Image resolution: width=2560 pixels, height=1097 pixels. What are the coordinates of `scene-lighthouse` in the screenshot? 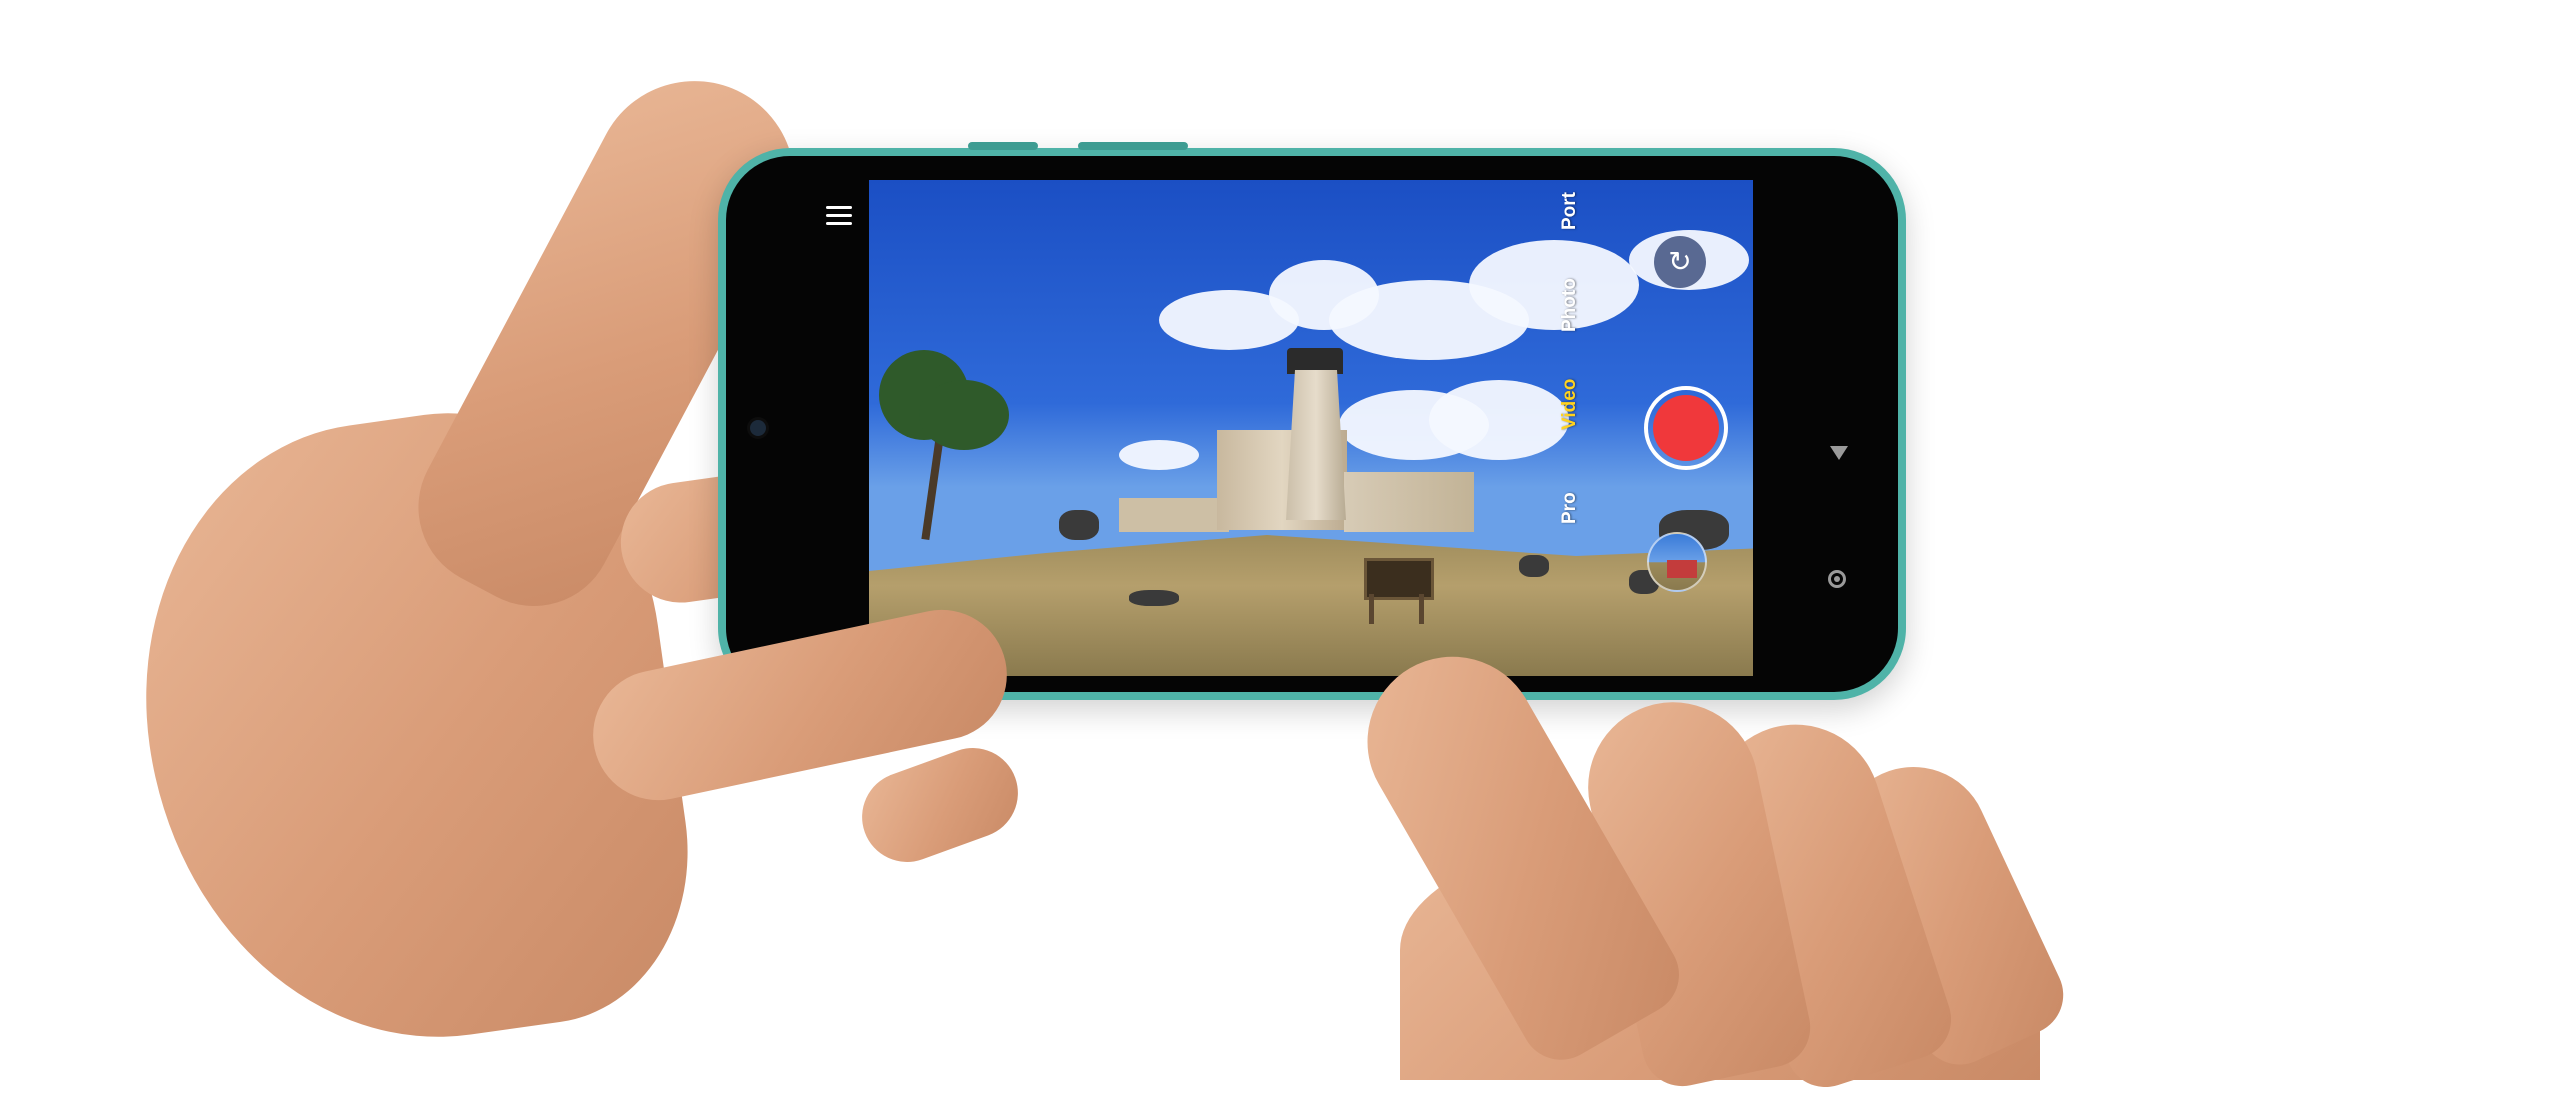 It's located at (1316, 445).